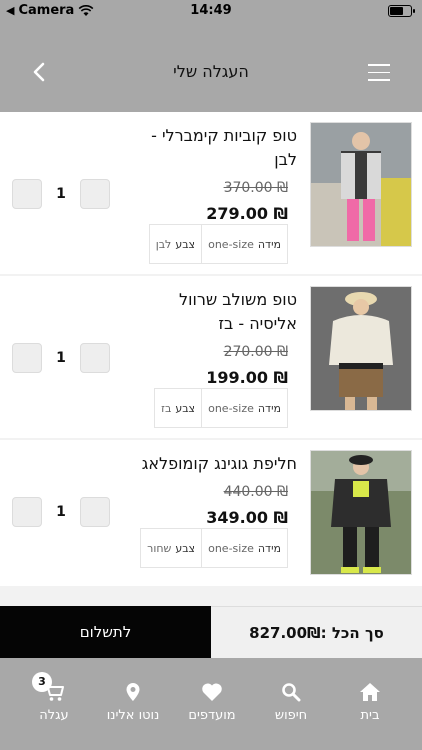 This screenshot has height=750, width=422. What do you see at coordinates (247, 213) in the screenshot?
I see `sale-price: 279.00 ₪` at bounding box center [247, 213].